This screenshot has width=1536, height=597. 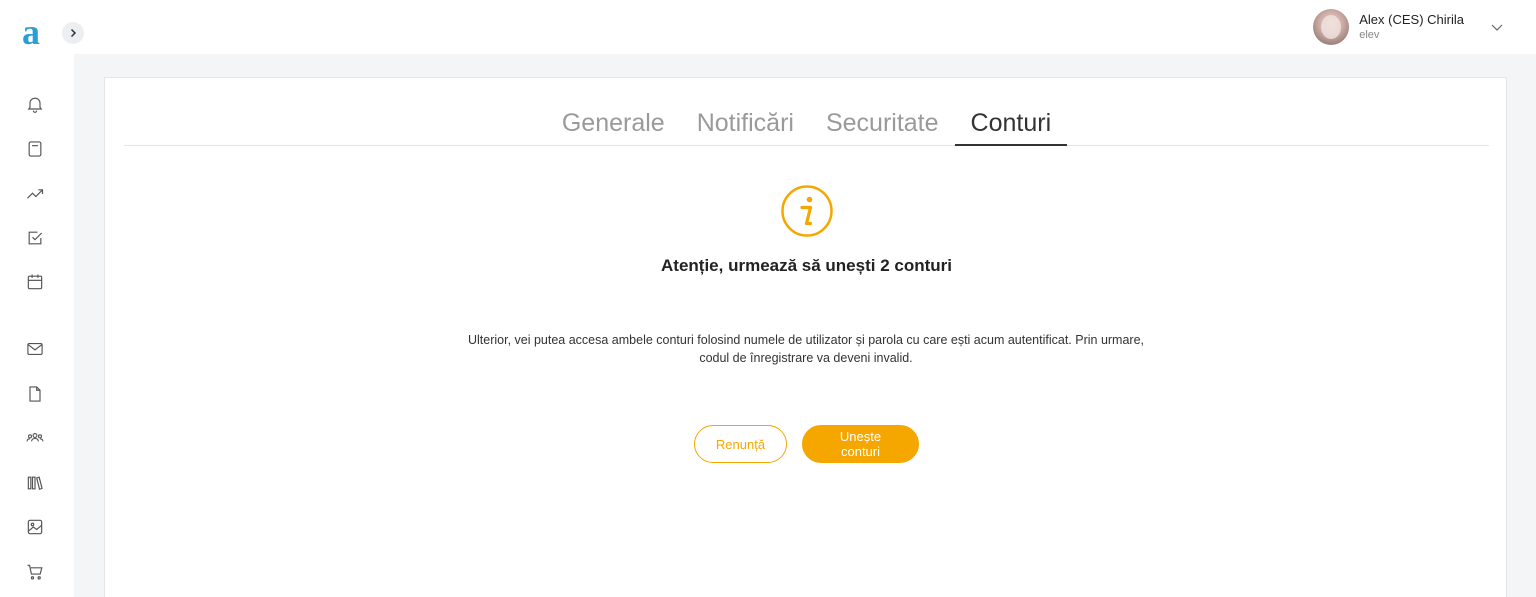 What do you see at coordinates (745, 126) in the screenshot?
I see `tab-notificari: Notificări` at bounding box center [745, 126].